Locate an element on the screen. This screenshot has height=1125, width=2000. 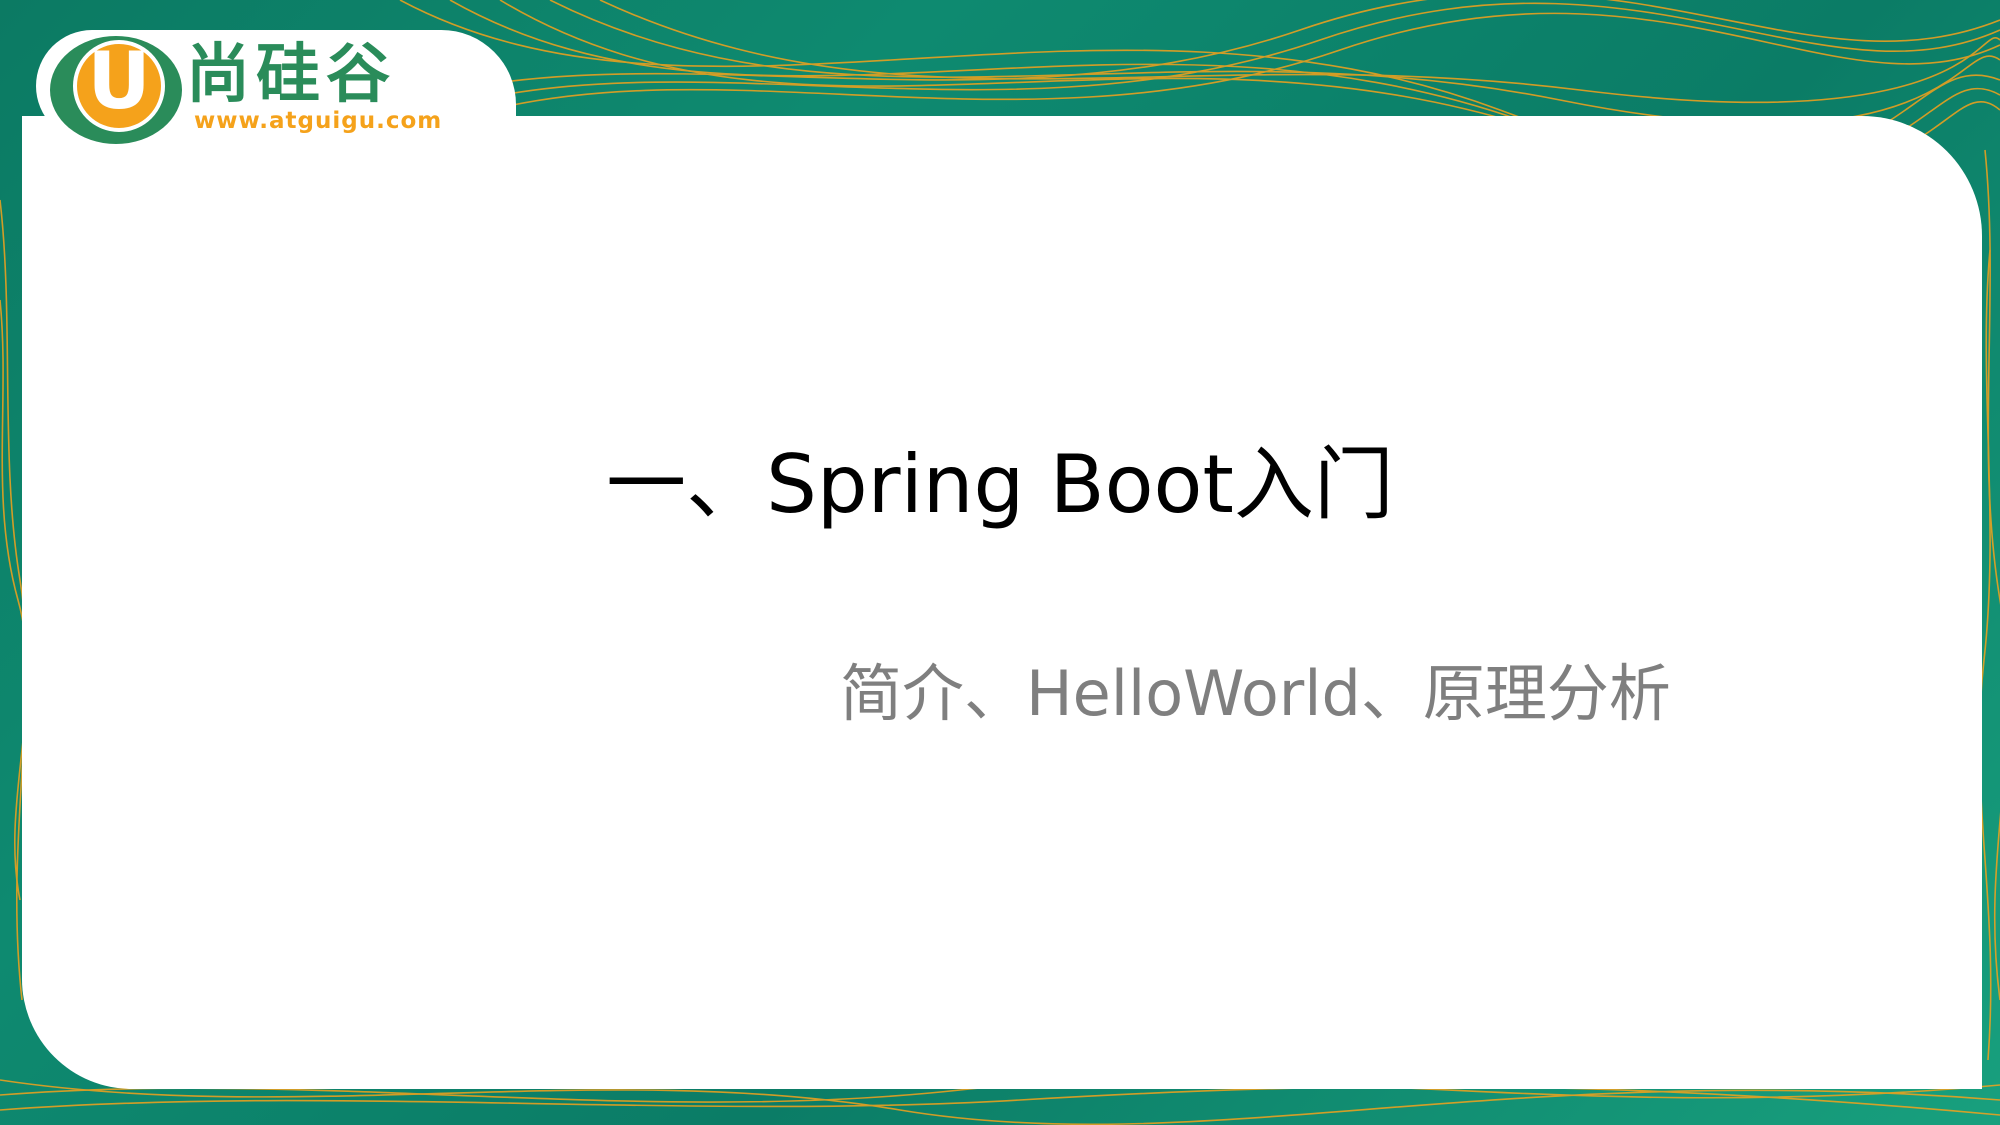
slide-subtitle: 简介、HelloWorld、原理分析 is located at coordinates (1255, 693).